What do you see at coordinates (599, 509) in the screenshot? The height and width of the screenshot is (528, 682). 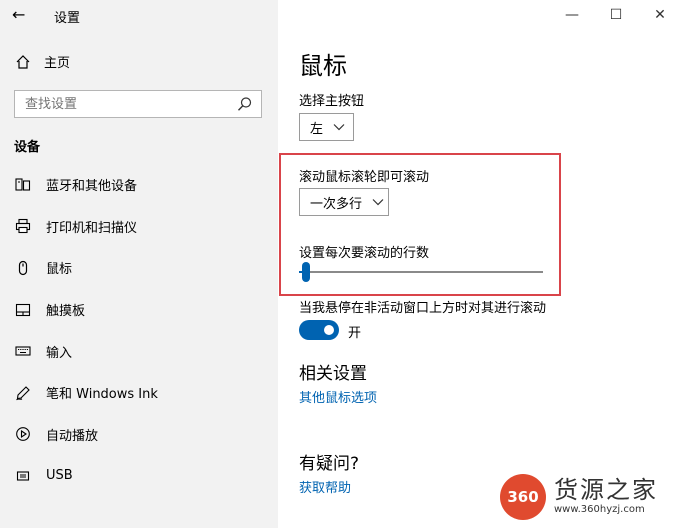 I see `watermark-url: www.360hyzj.com` at bounding box center [599, 509].